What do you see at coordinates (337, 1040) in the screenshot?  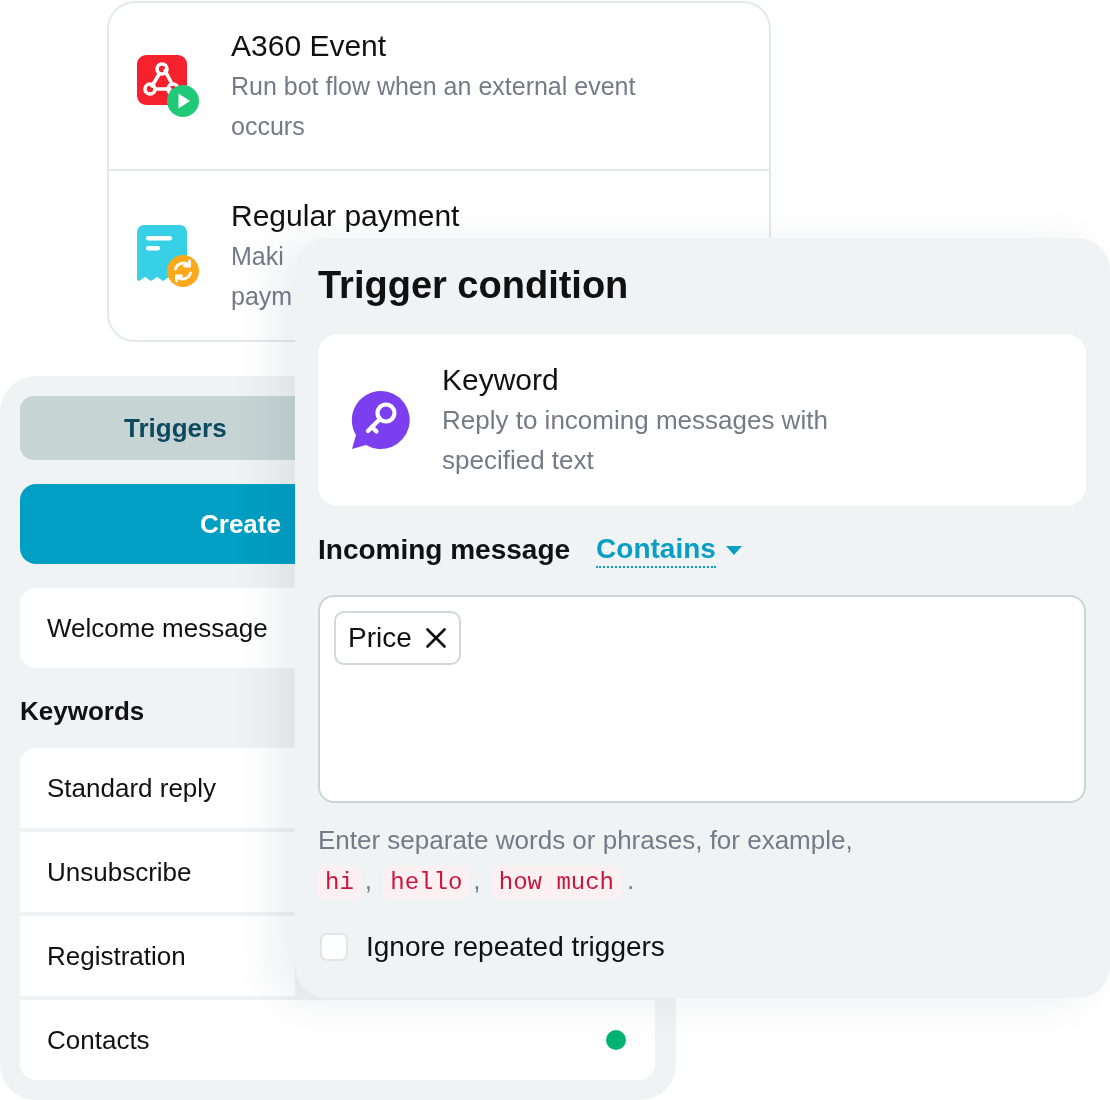 I see `keyword-item: Contacts` at bounding box center [337, 1040].